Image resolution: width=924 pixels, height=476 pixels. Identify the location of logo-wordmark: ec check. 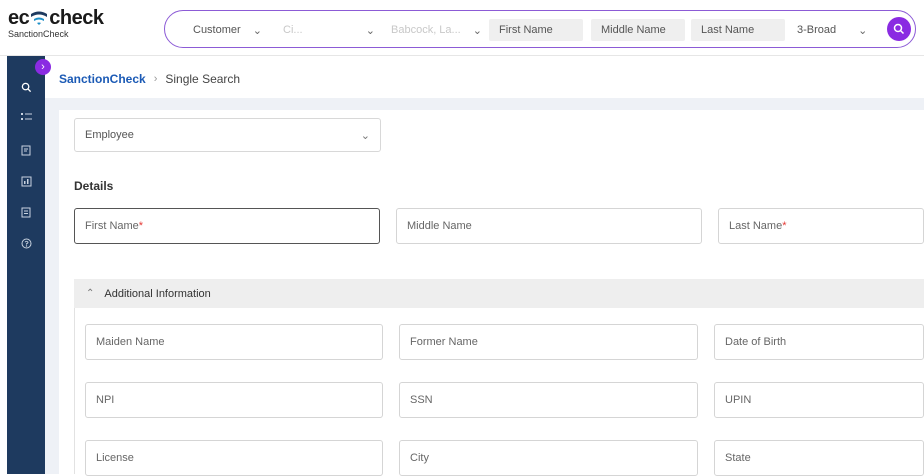
(56, 18).